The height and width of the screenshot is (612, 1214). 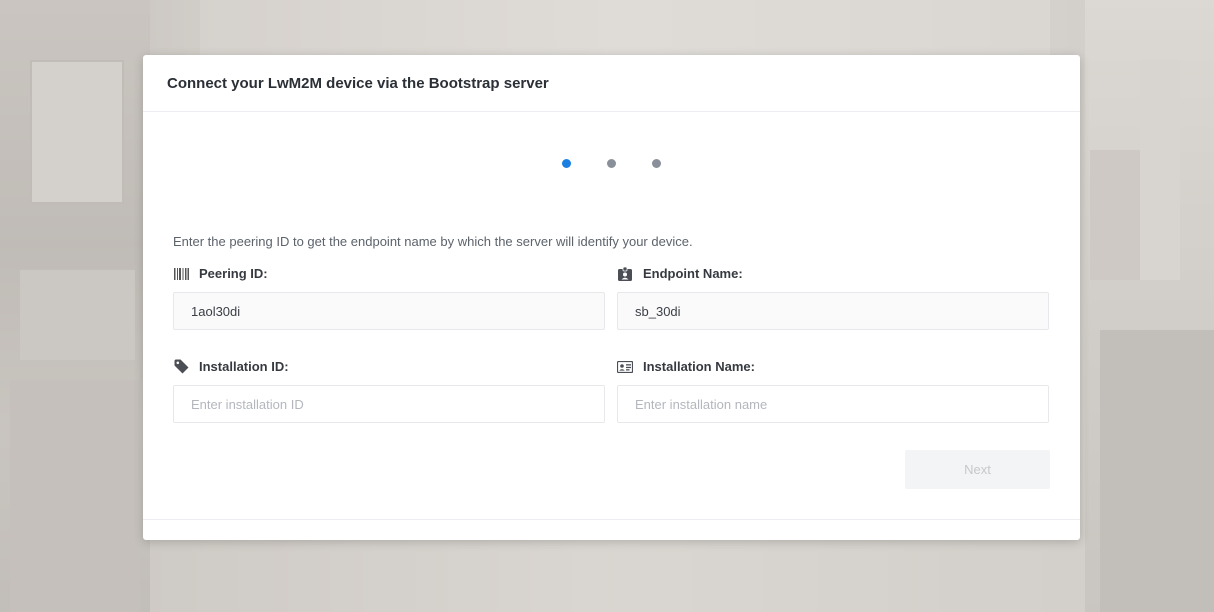 What do you see at coordinates (977, 469) in the screenshot?
I see `next-button: Next` at bounding box center [977, 469].